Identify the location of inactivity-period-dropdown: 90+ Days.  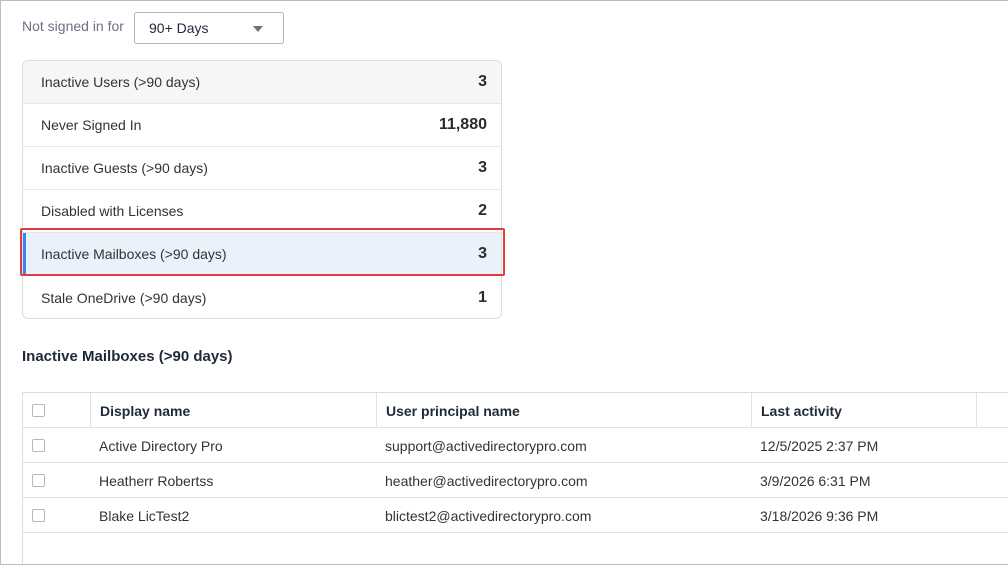
(209, 28).